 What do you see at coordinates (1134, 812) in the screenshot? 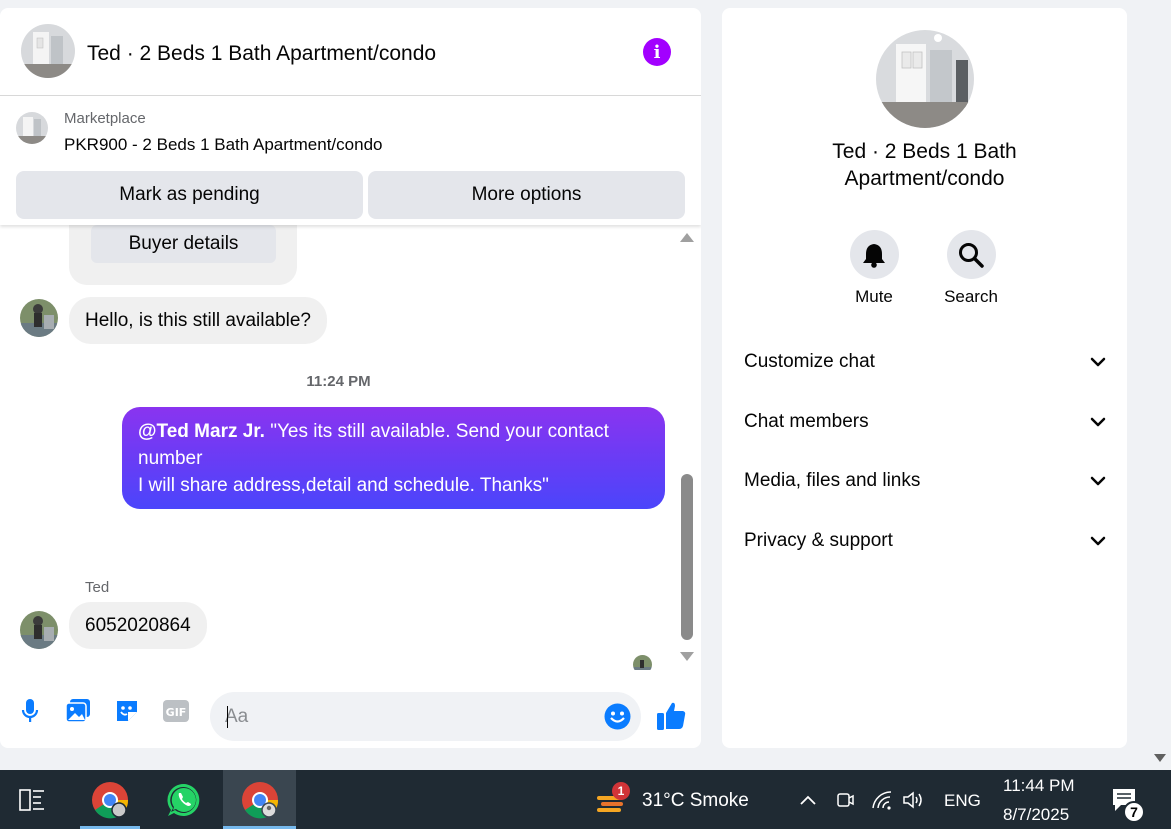
I see `notification-count: 7` at bounding box center [1134, 812].